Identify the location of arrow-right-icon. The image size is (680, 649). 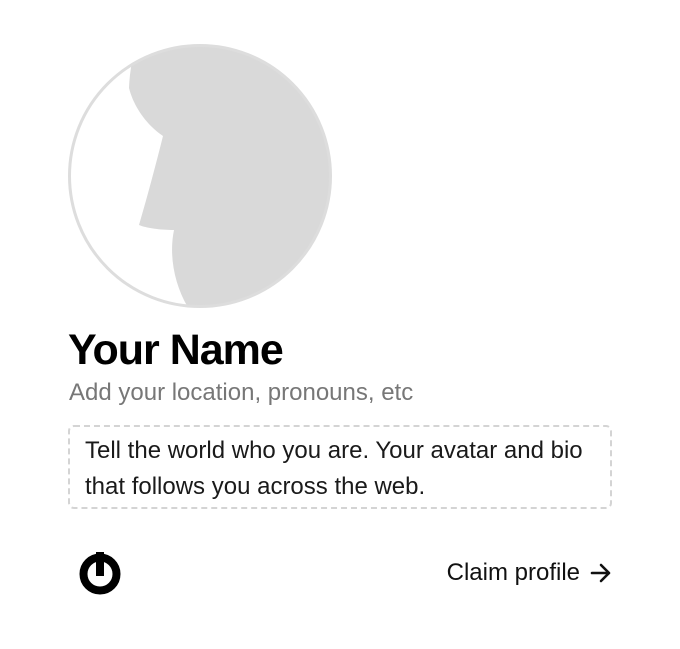
(600, 573).